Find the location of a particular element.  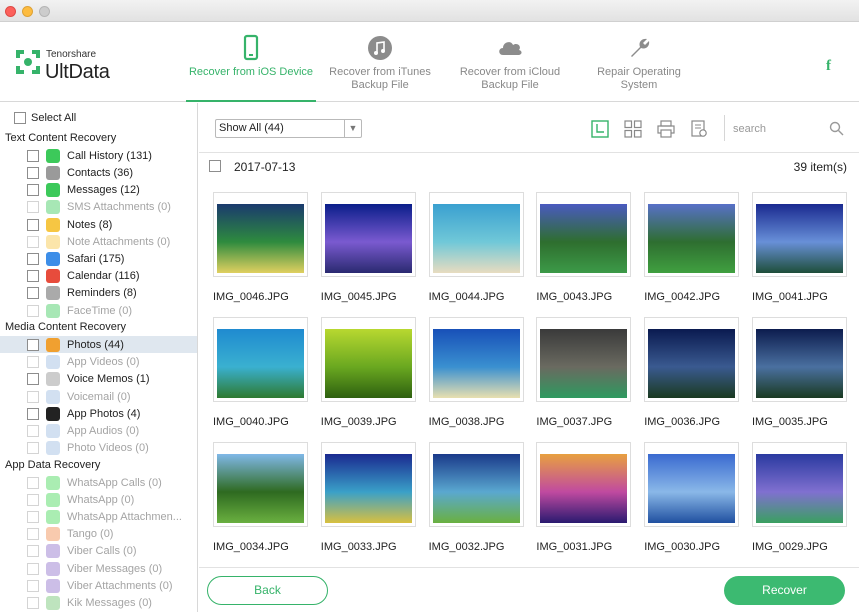

select-all-row: Select All is located at coordinates (98, 117).